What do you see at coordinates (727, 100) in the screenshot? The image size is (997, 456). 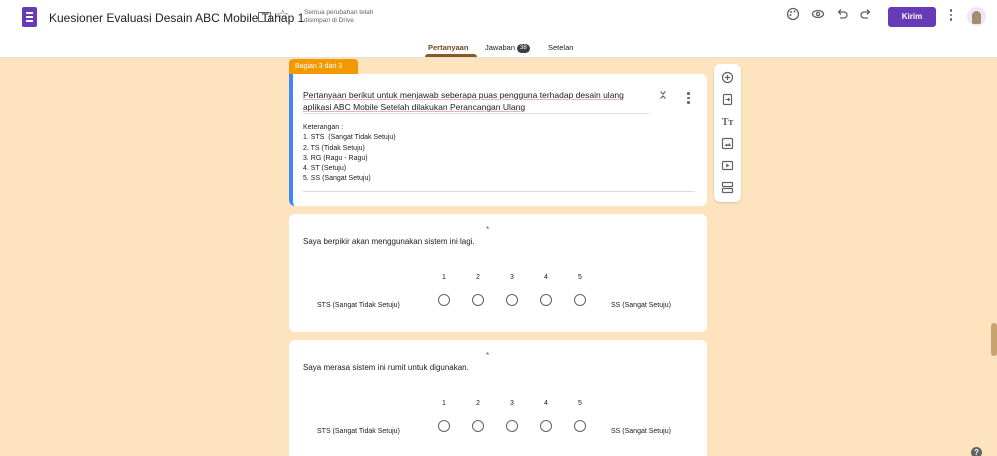 I see `import-questions-icon` at bounding box center [727, 100].